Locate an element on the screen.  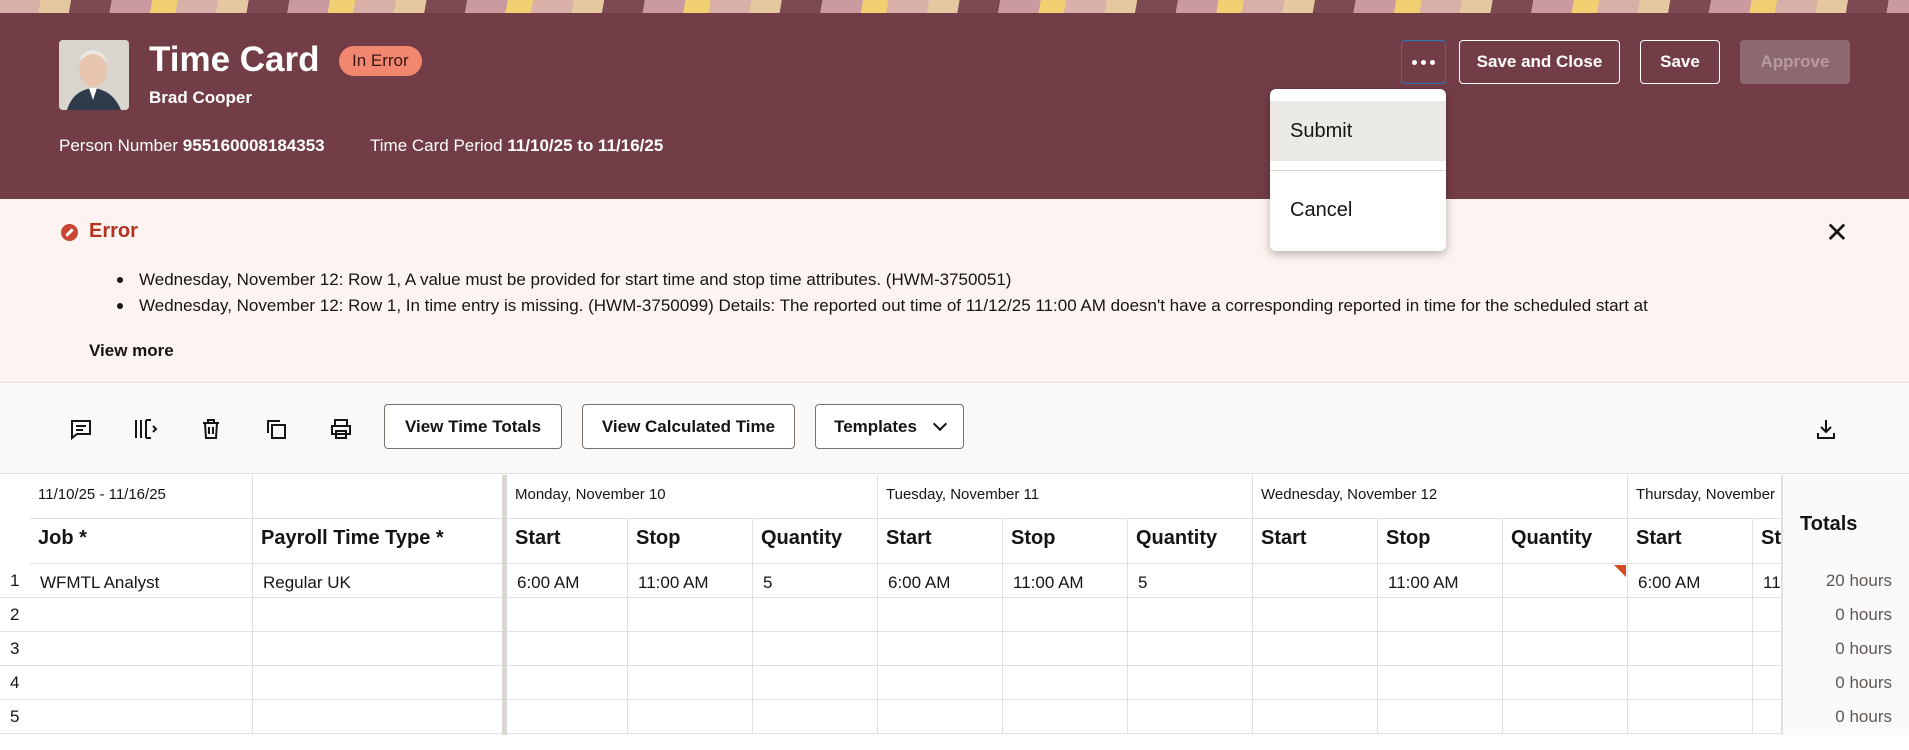
save-and-close-button: Save and Close is located at coordinates (1539, 62).